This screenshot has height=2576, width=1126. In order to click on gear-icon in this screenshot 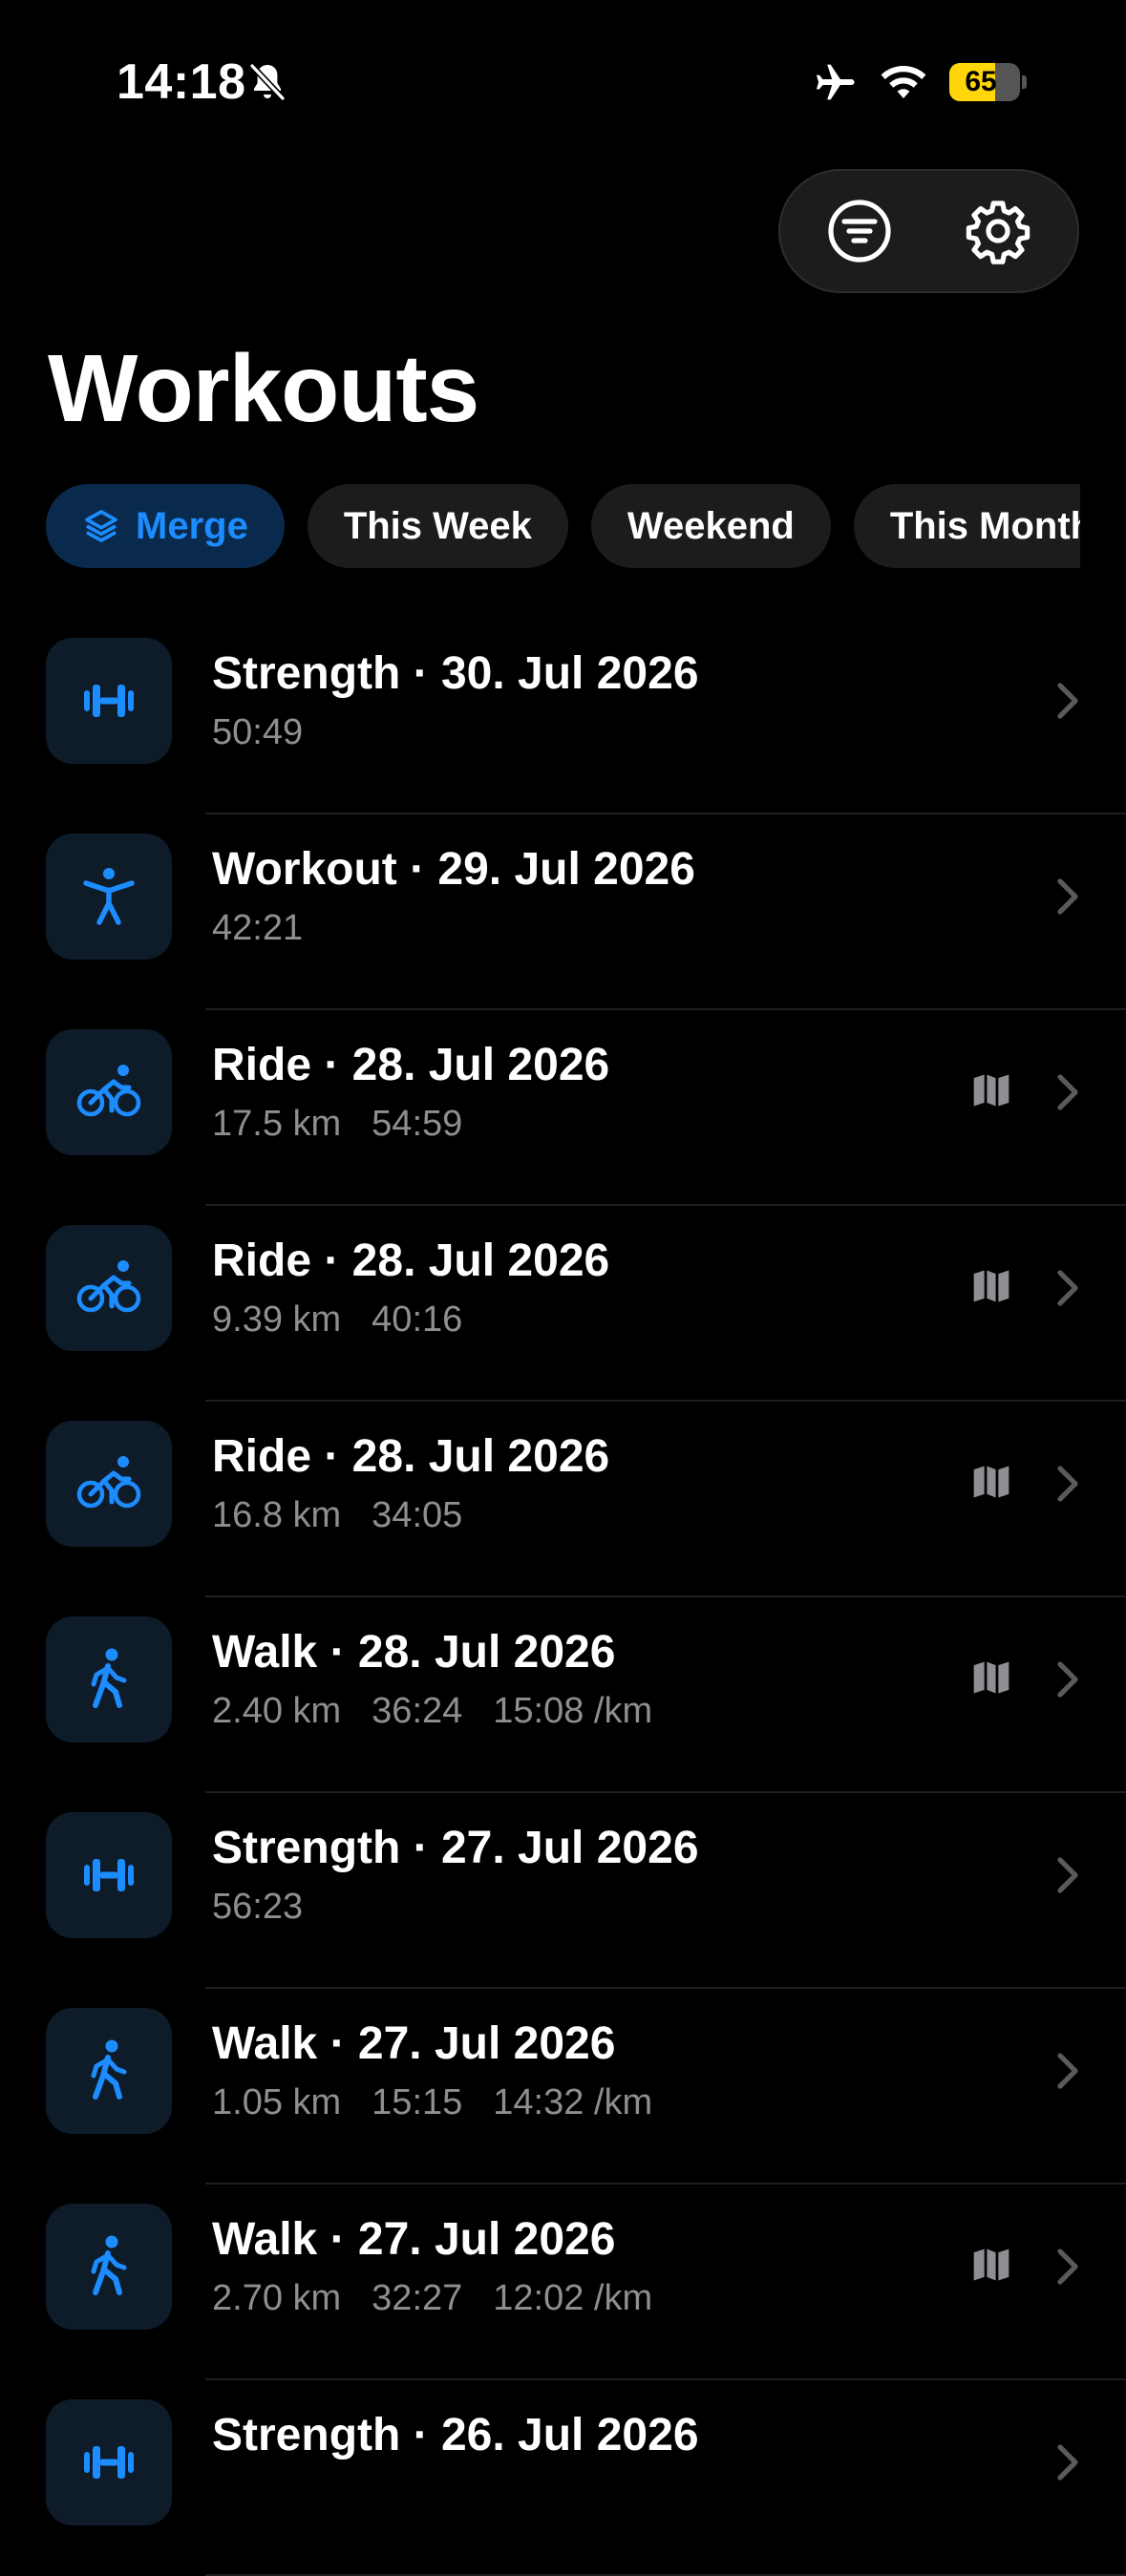, I will do `click(998, 232)`.